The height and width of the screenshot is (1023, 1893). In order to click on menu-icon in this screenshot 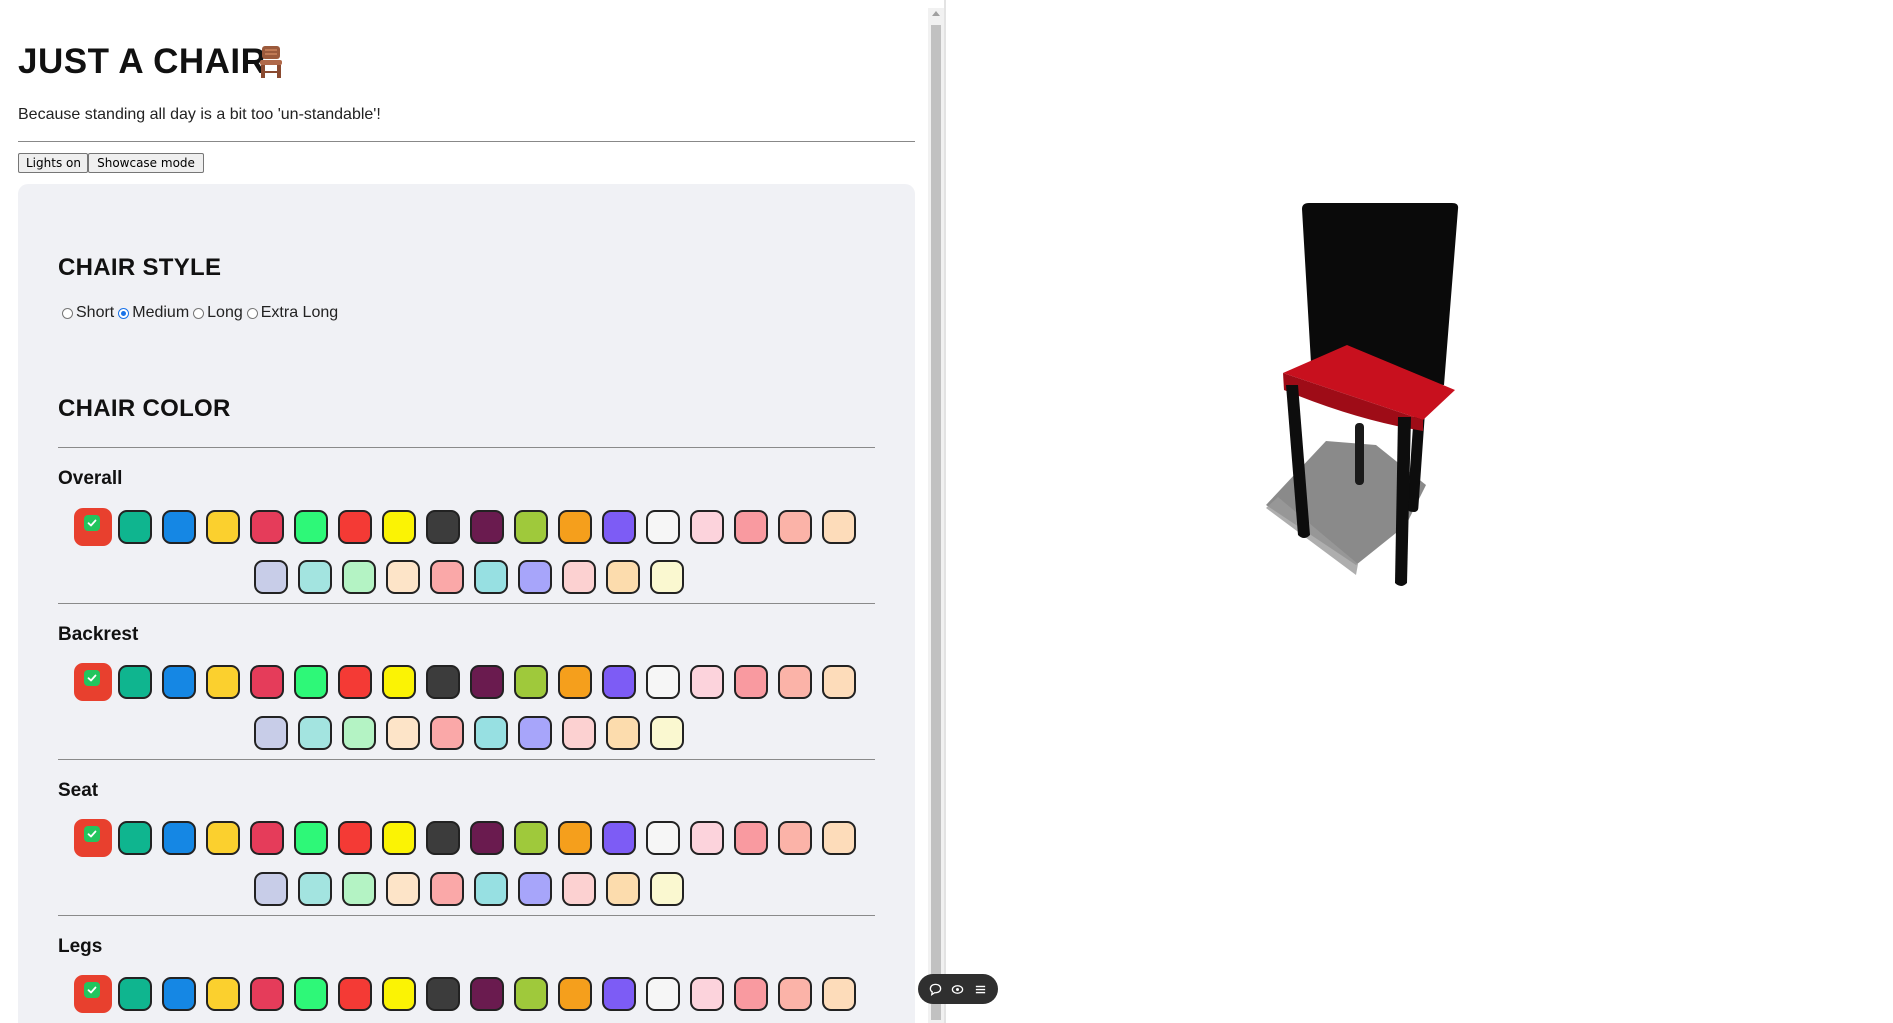, I will do `click(981, 989)`.